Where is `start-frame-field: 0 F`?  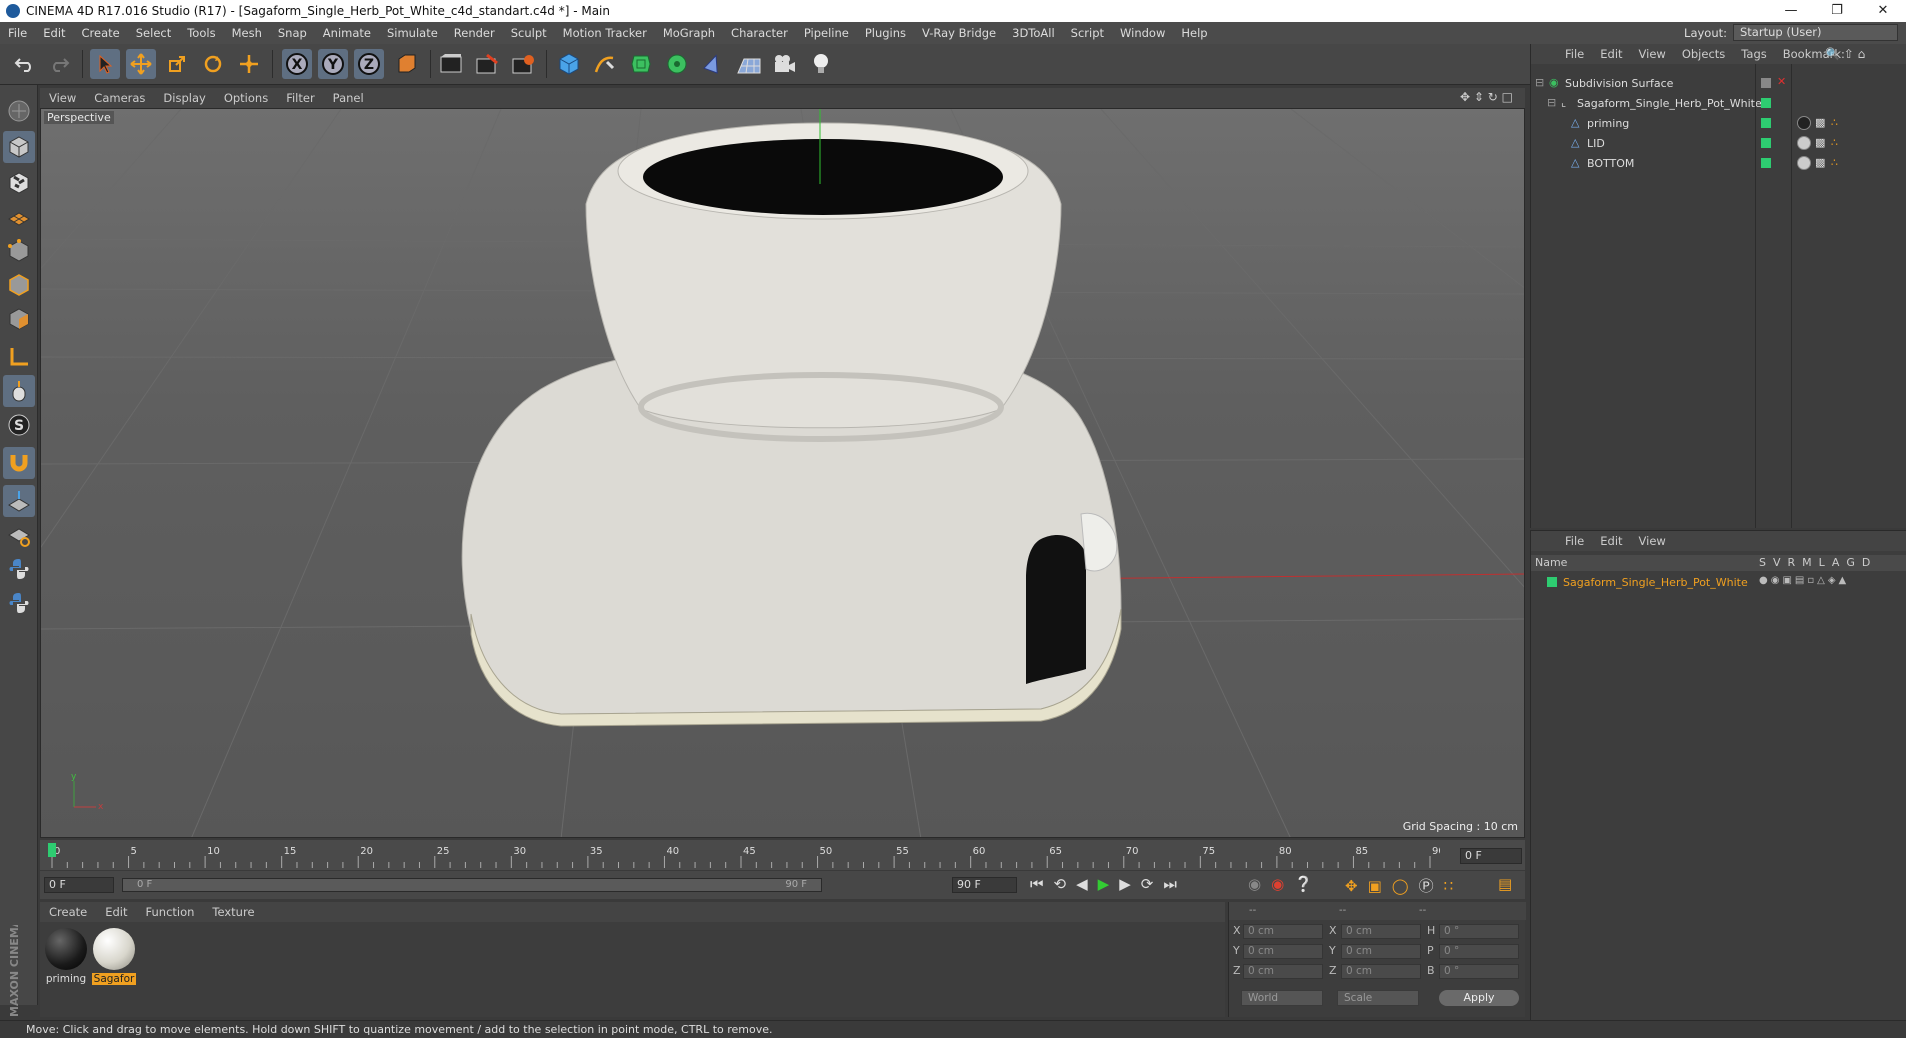
start-frame-field: 0 F is located at coordinates (79, 885).